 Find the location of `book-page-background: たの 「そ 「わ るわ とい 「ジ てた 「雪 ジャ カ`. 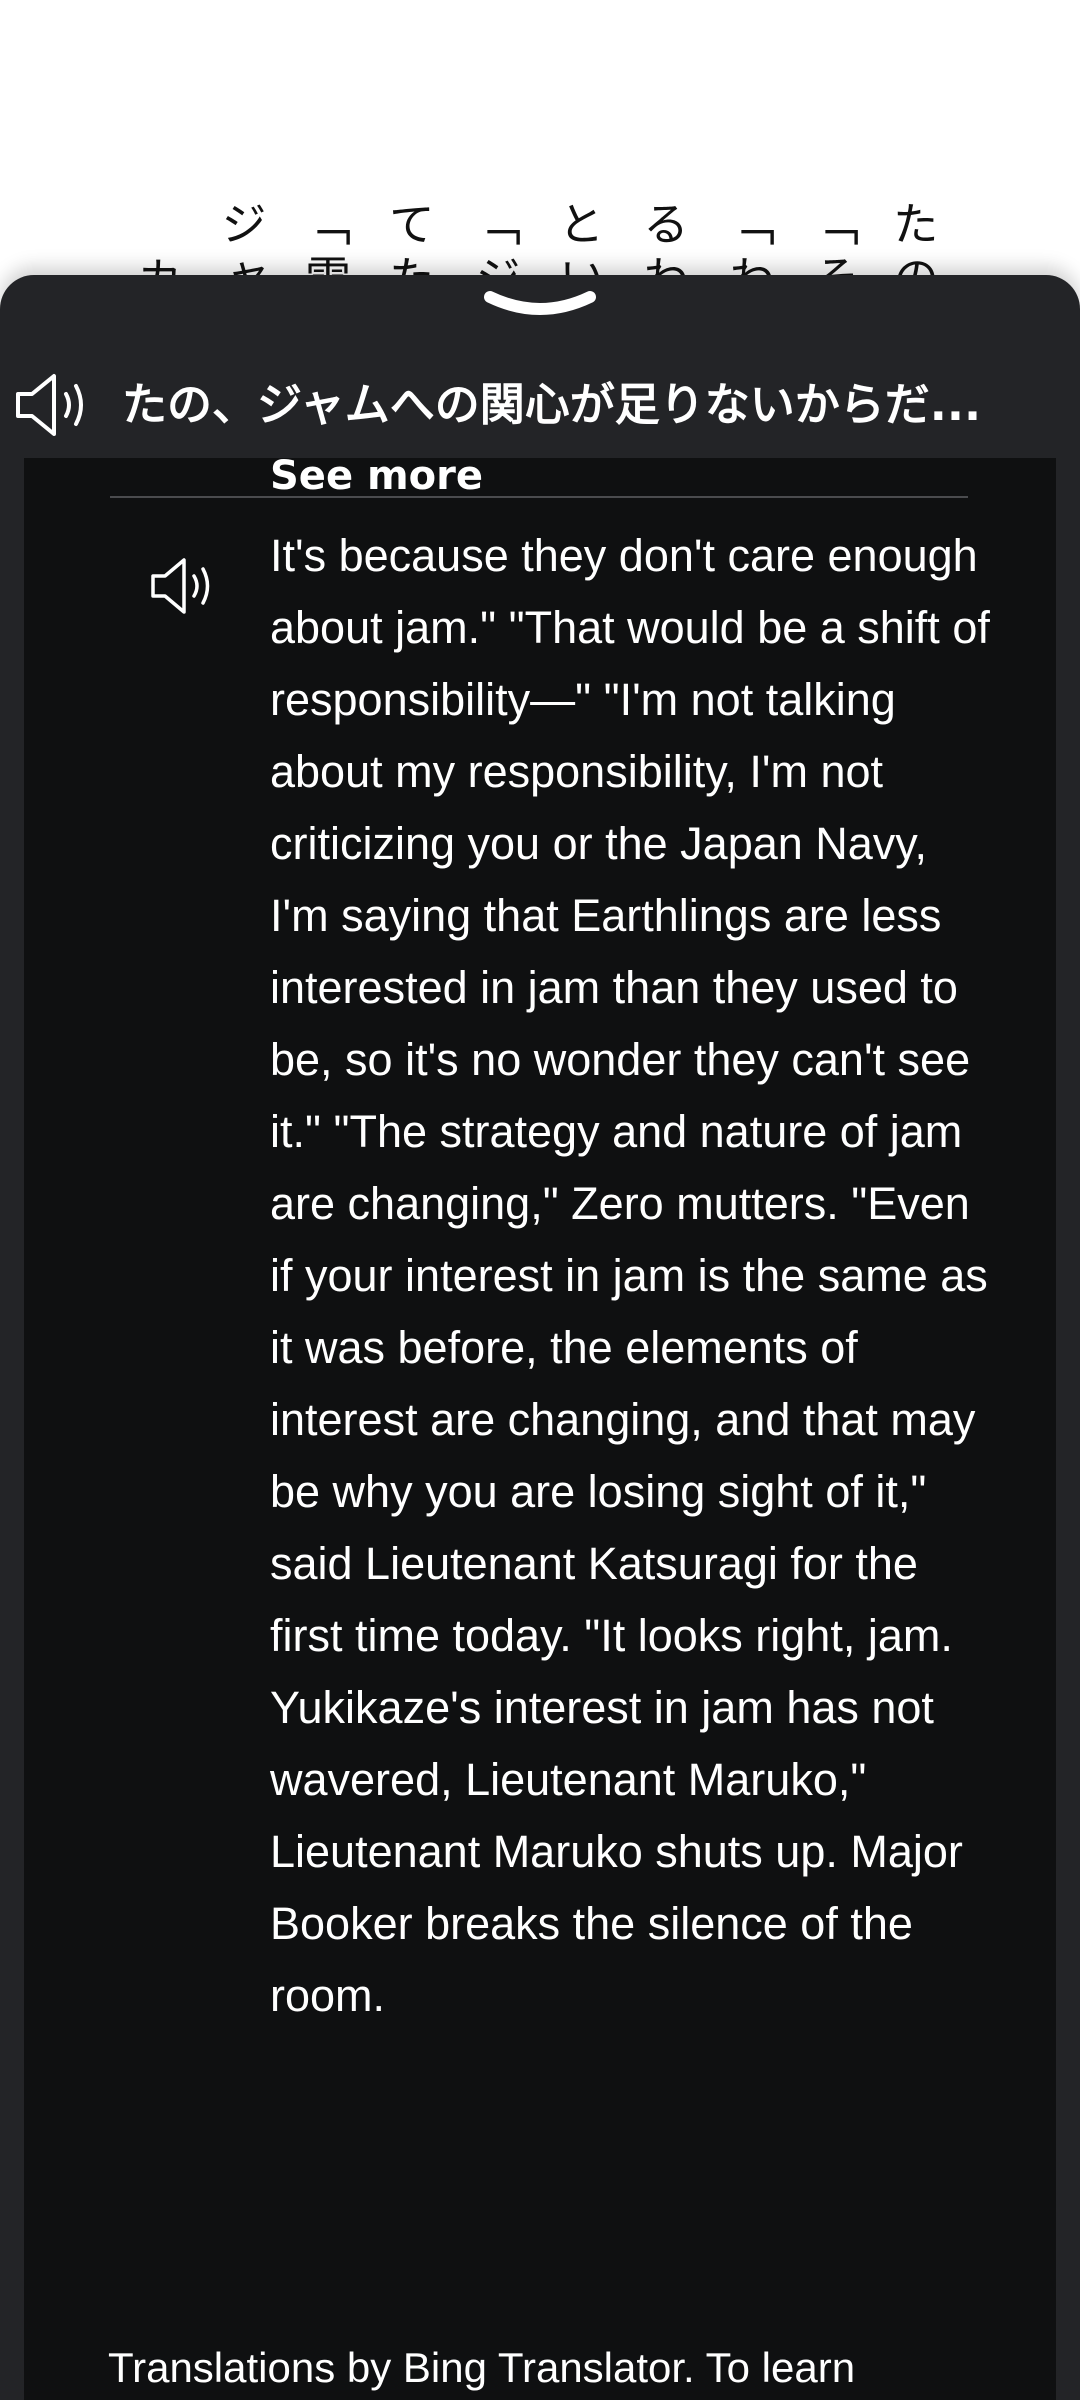

book-page-background: たの 「そ 「わ るわ とい 「ジ てた 「雪 ジャ カ is located at coordinates (540, 154).